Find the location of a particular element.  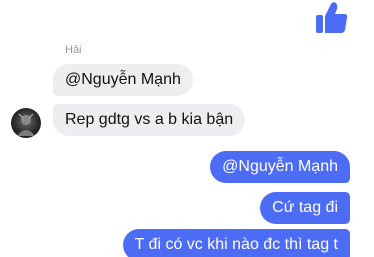

incoming-message-bubble: @Nguyễn Mạnh is located at coordinates (123, 80).